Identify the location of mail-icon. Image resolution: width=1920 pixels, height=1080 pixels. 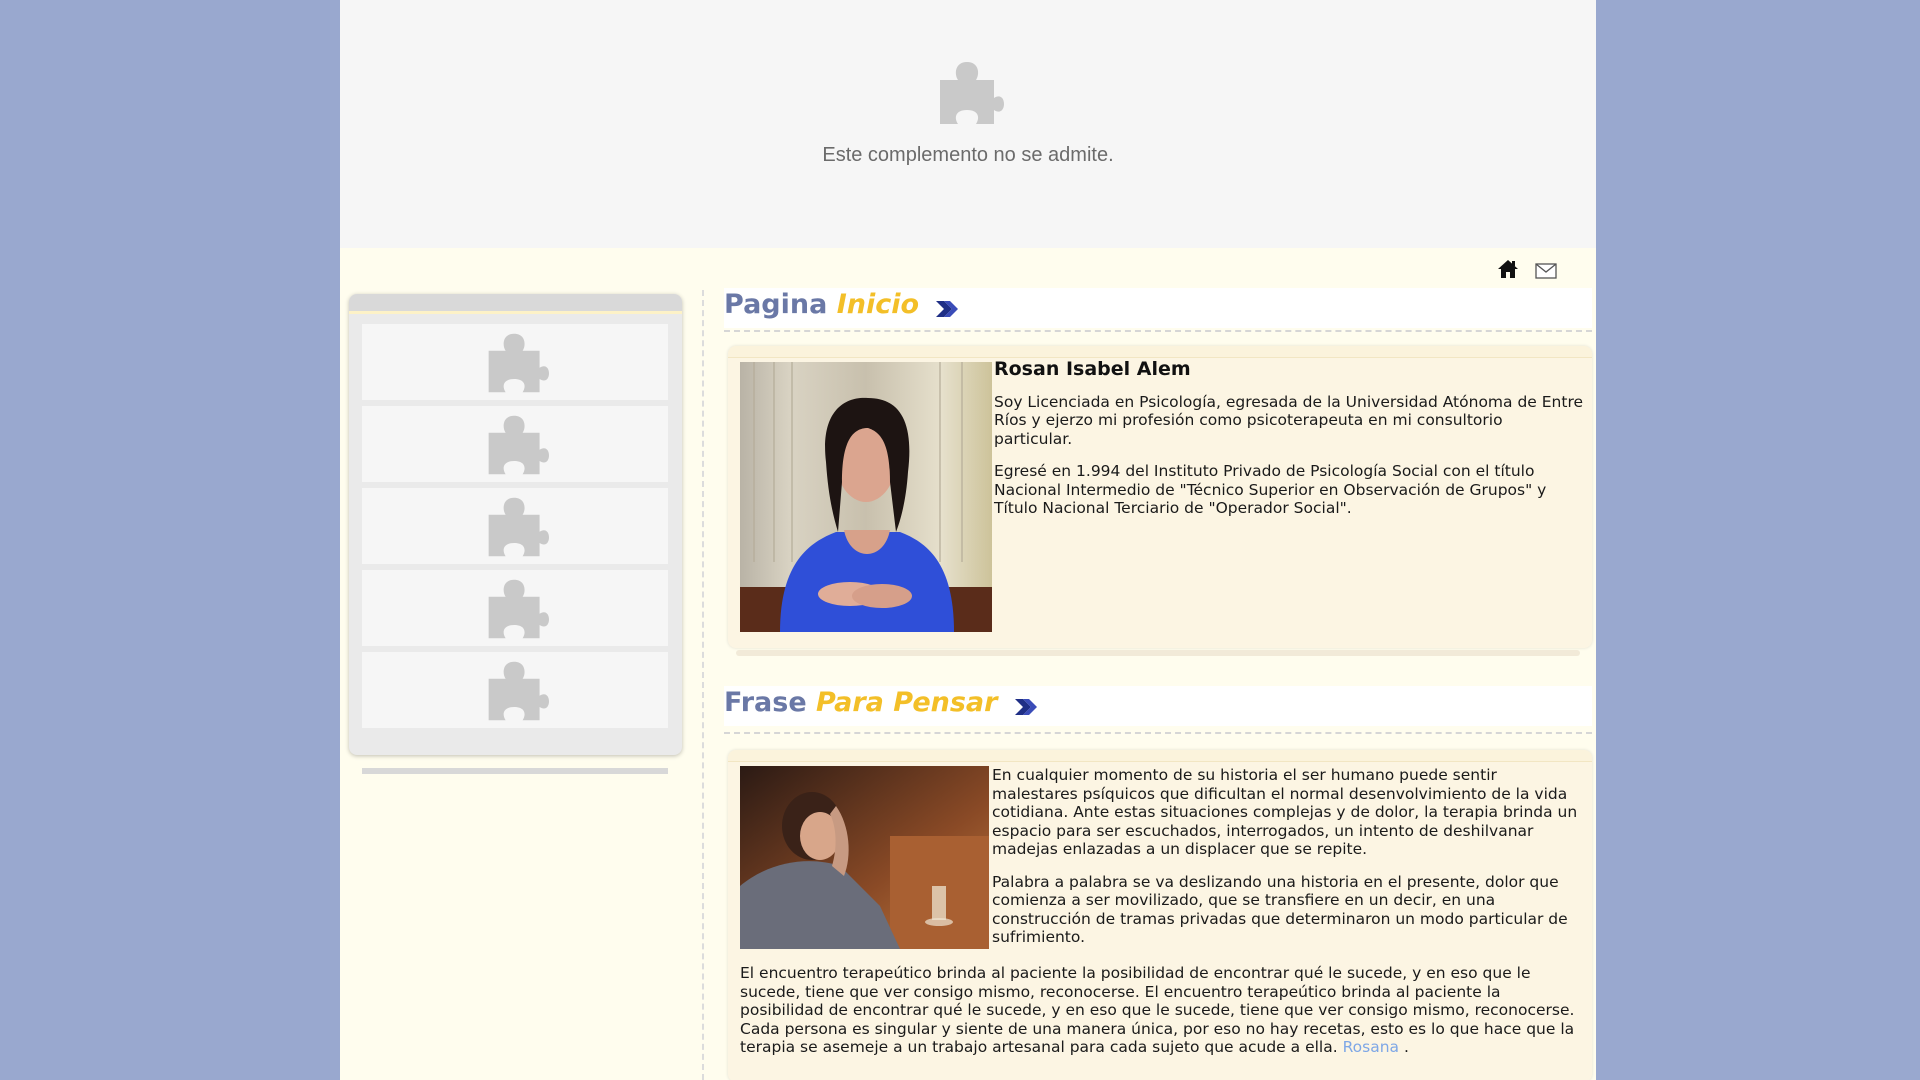
(1546, 271).